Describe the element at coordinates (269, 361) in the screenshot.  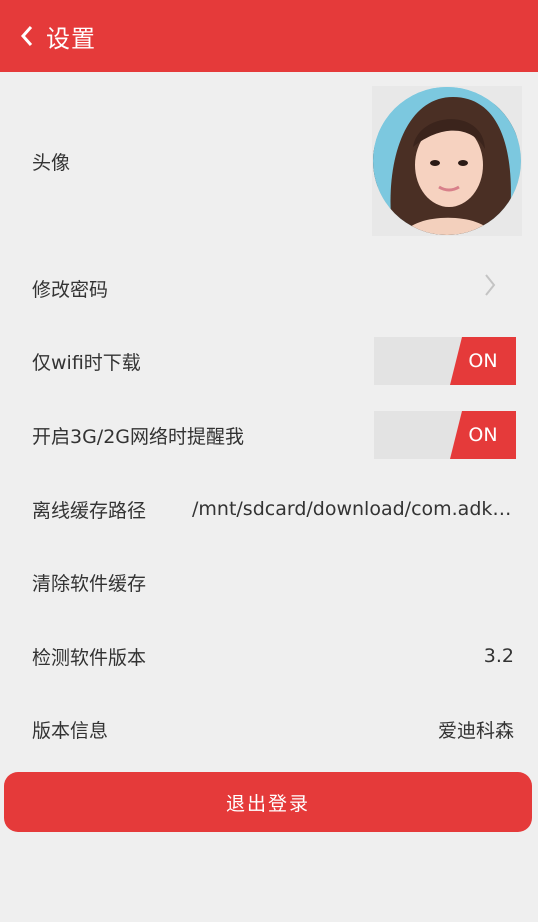
I see `wifi-only-row: 仅wifi时下载 ON` at that location.